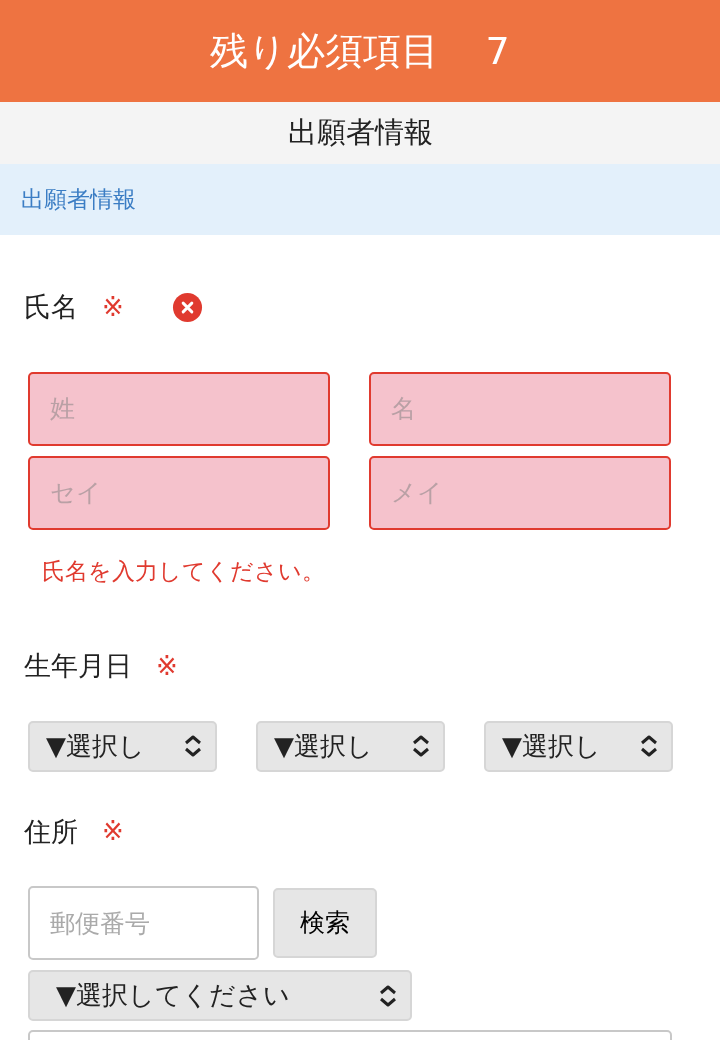 The image size is (720, 1040). I want to click on field-label: 生年月日, so click(78, 666).